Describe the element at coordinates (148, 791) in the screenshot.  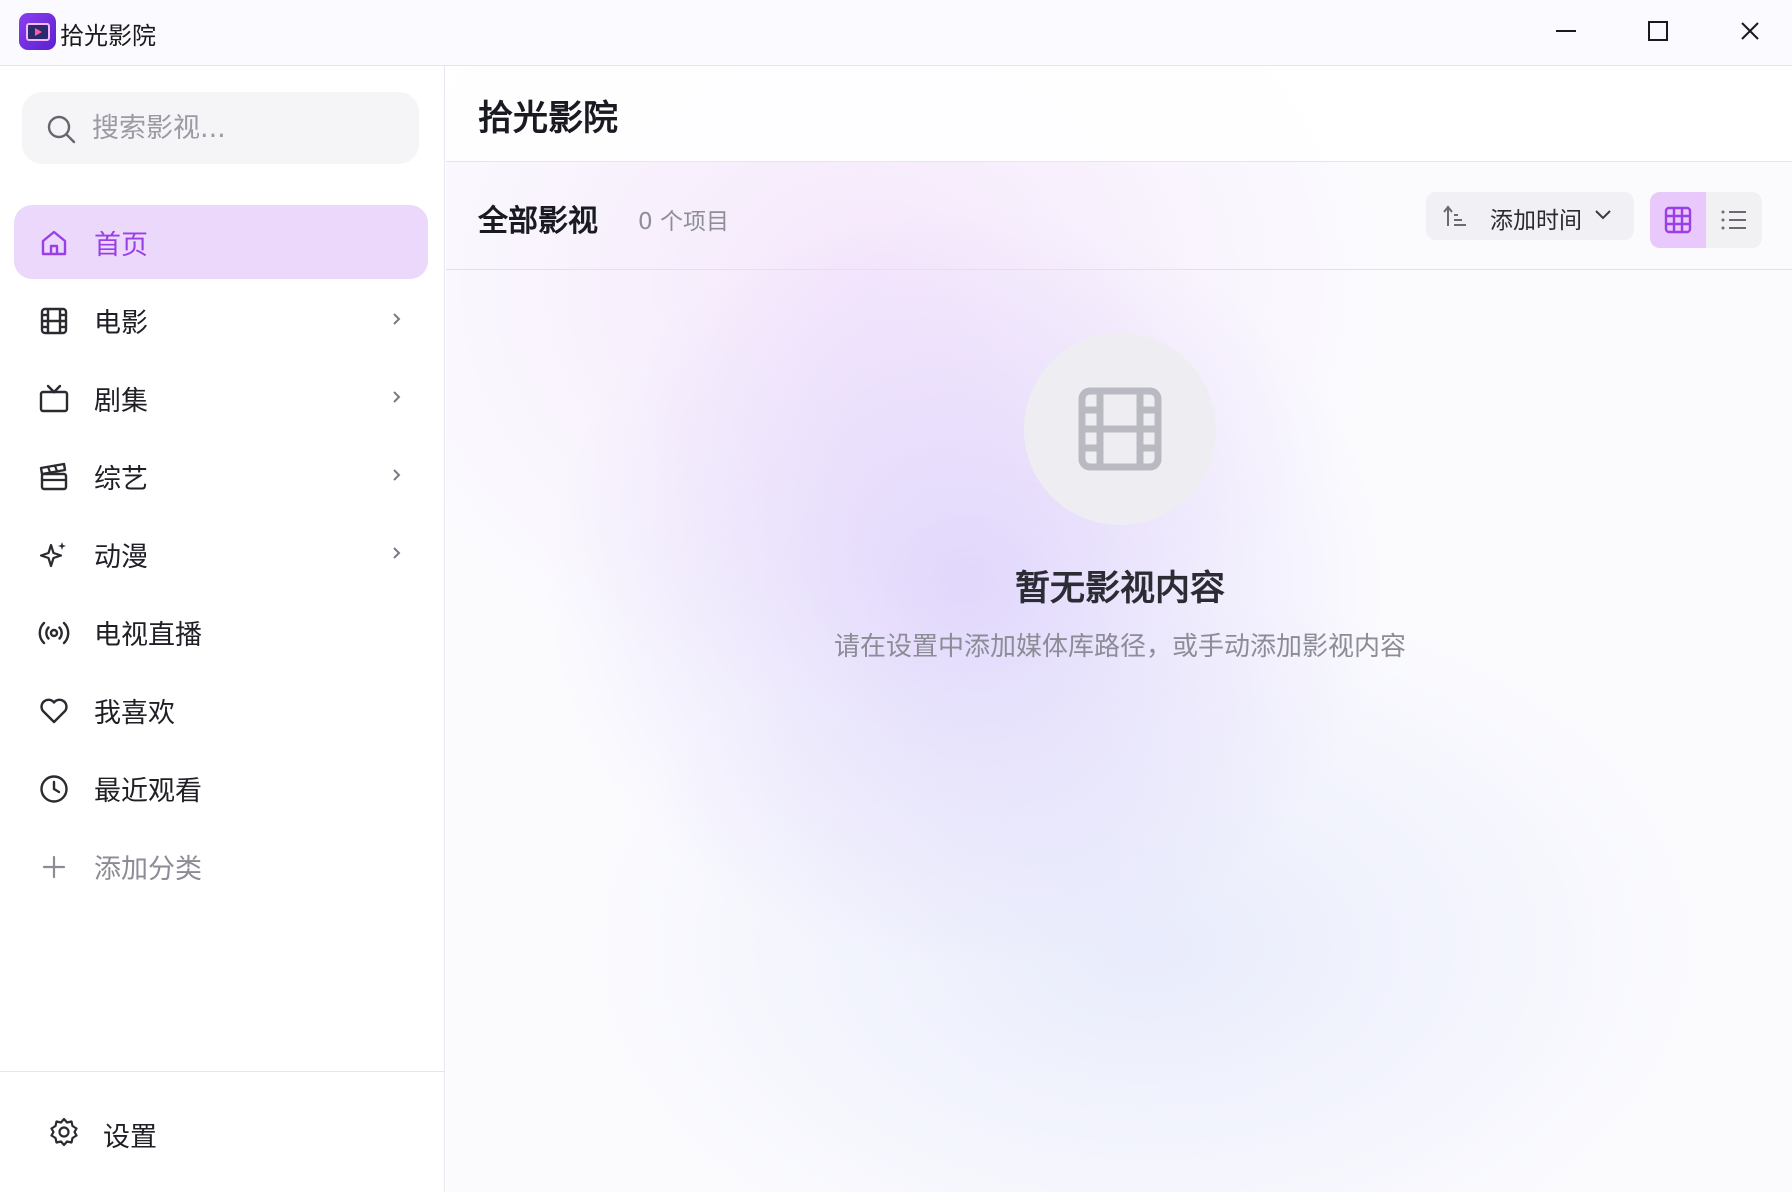
I see `sidebar-item-label: 最近观看` at that location.